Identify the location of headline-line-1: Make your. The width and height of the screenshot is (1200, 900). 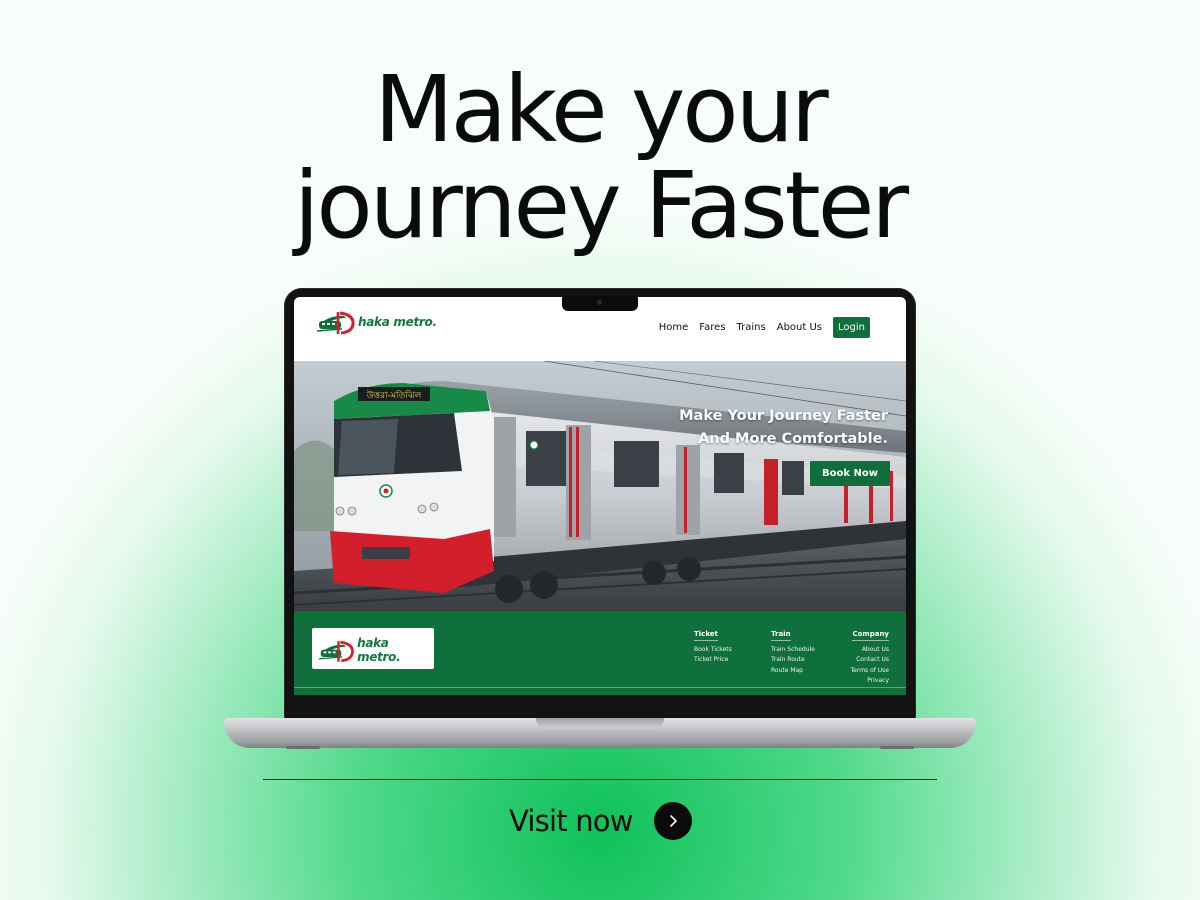
(601, 109).